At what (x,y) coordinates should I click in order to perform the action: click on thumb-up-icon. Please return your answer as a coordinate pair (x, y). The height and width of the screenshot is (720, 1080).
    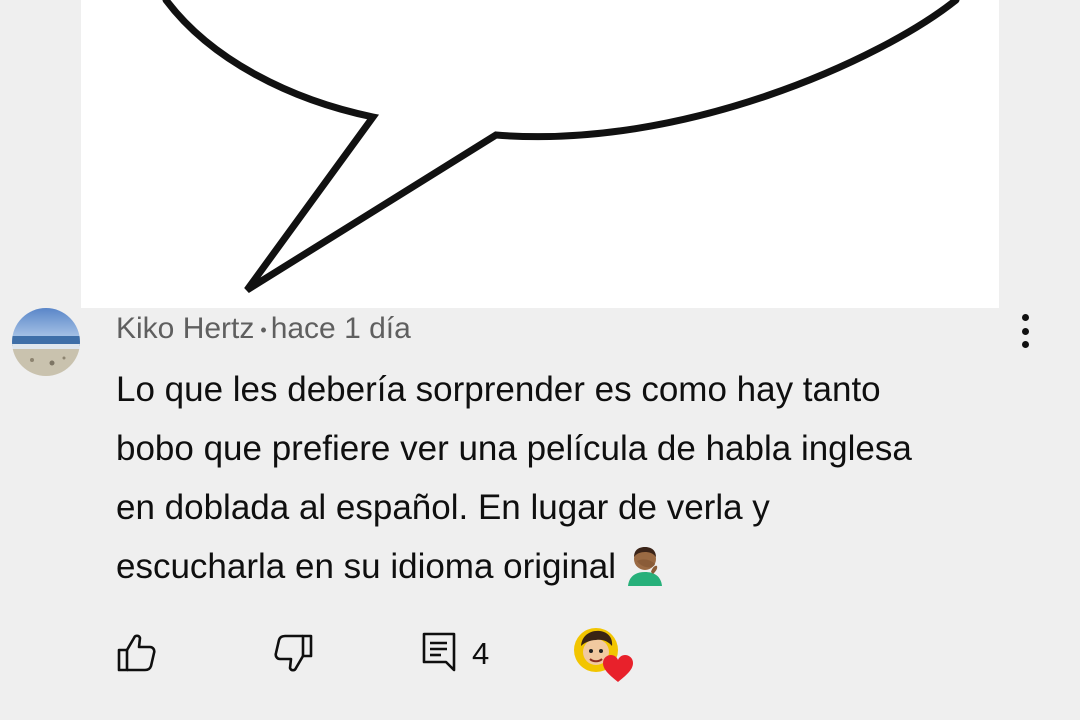
    Looking at the image, I should click on (136, 653).